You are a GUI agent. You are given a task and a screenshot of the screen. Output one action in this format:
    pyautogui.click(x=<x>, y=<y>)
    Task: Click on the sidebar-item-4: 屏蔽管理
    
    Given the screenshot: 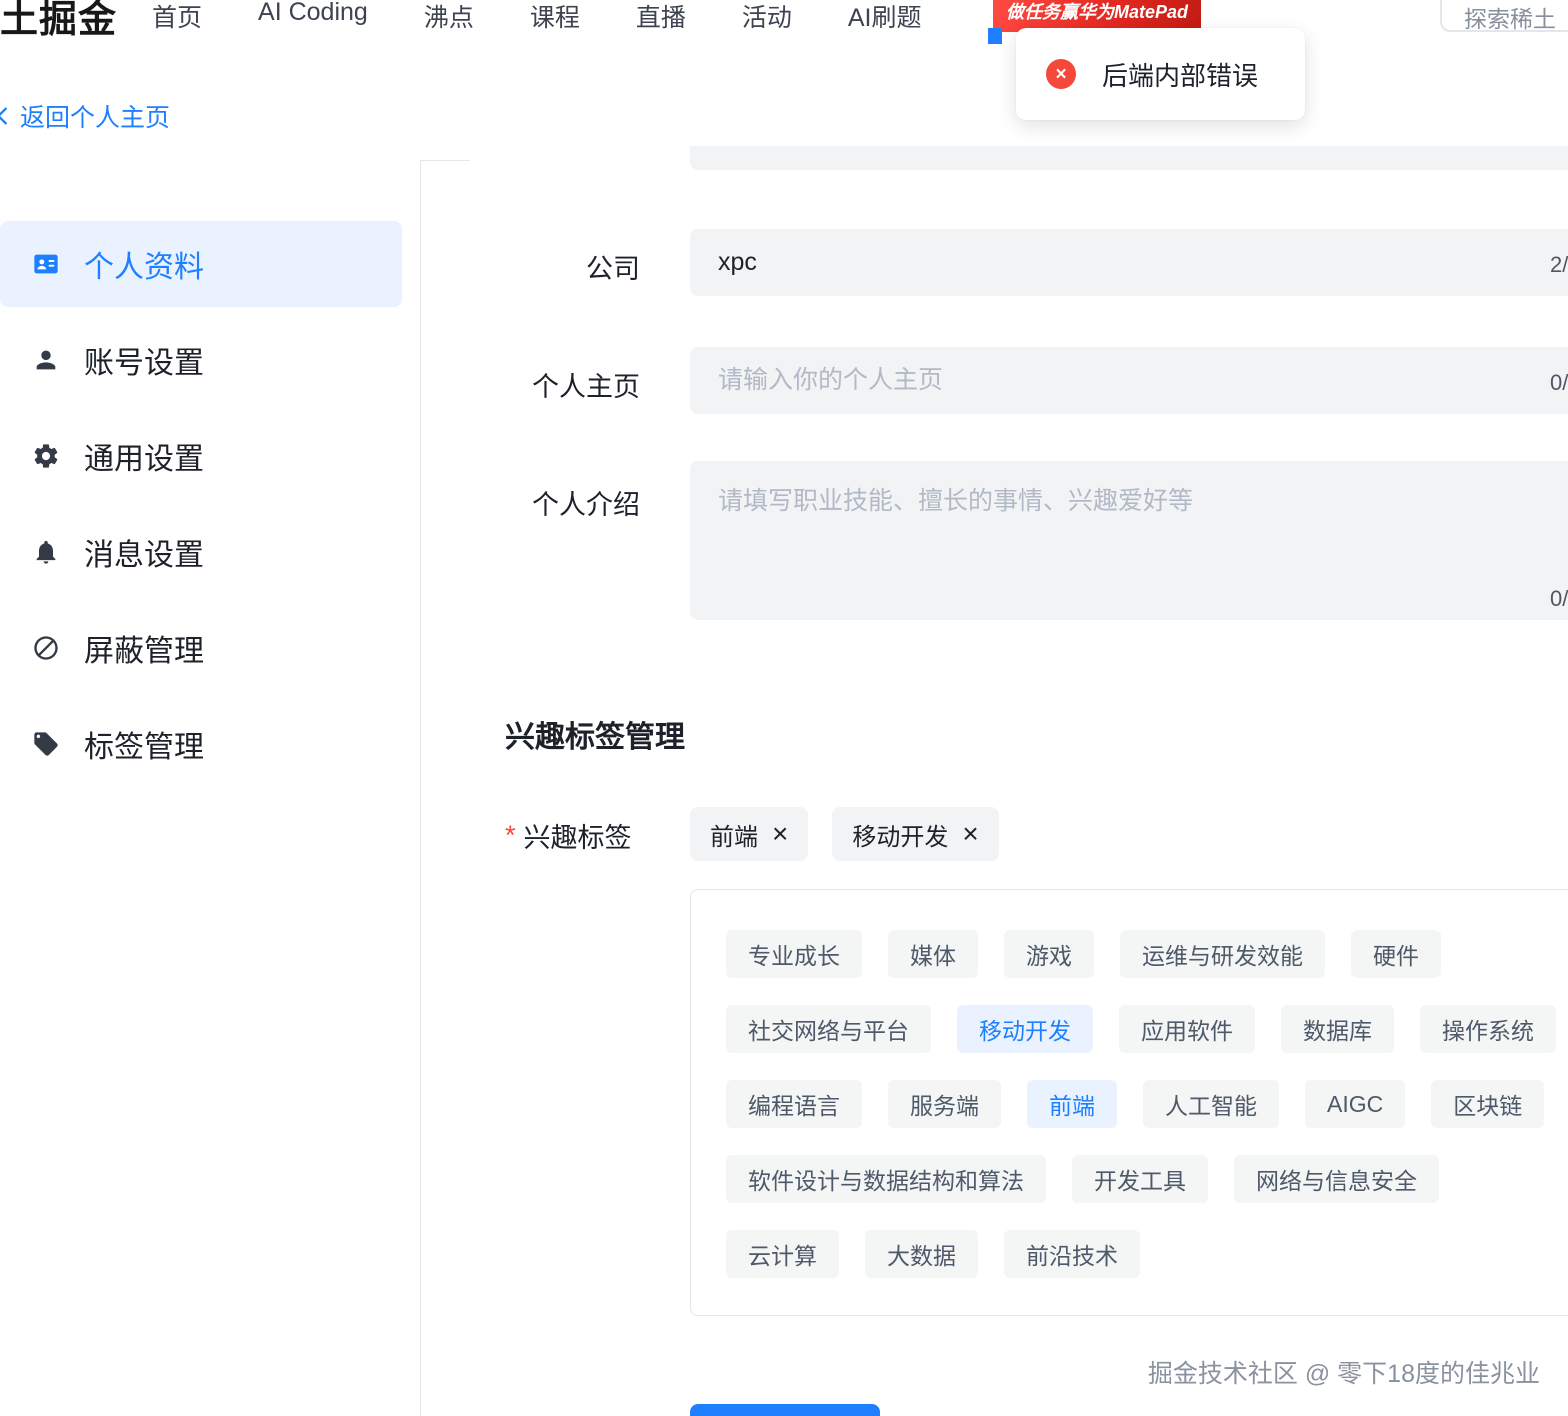 What is the action you would take?
    pyautogui.click(x=201, y=648)
    